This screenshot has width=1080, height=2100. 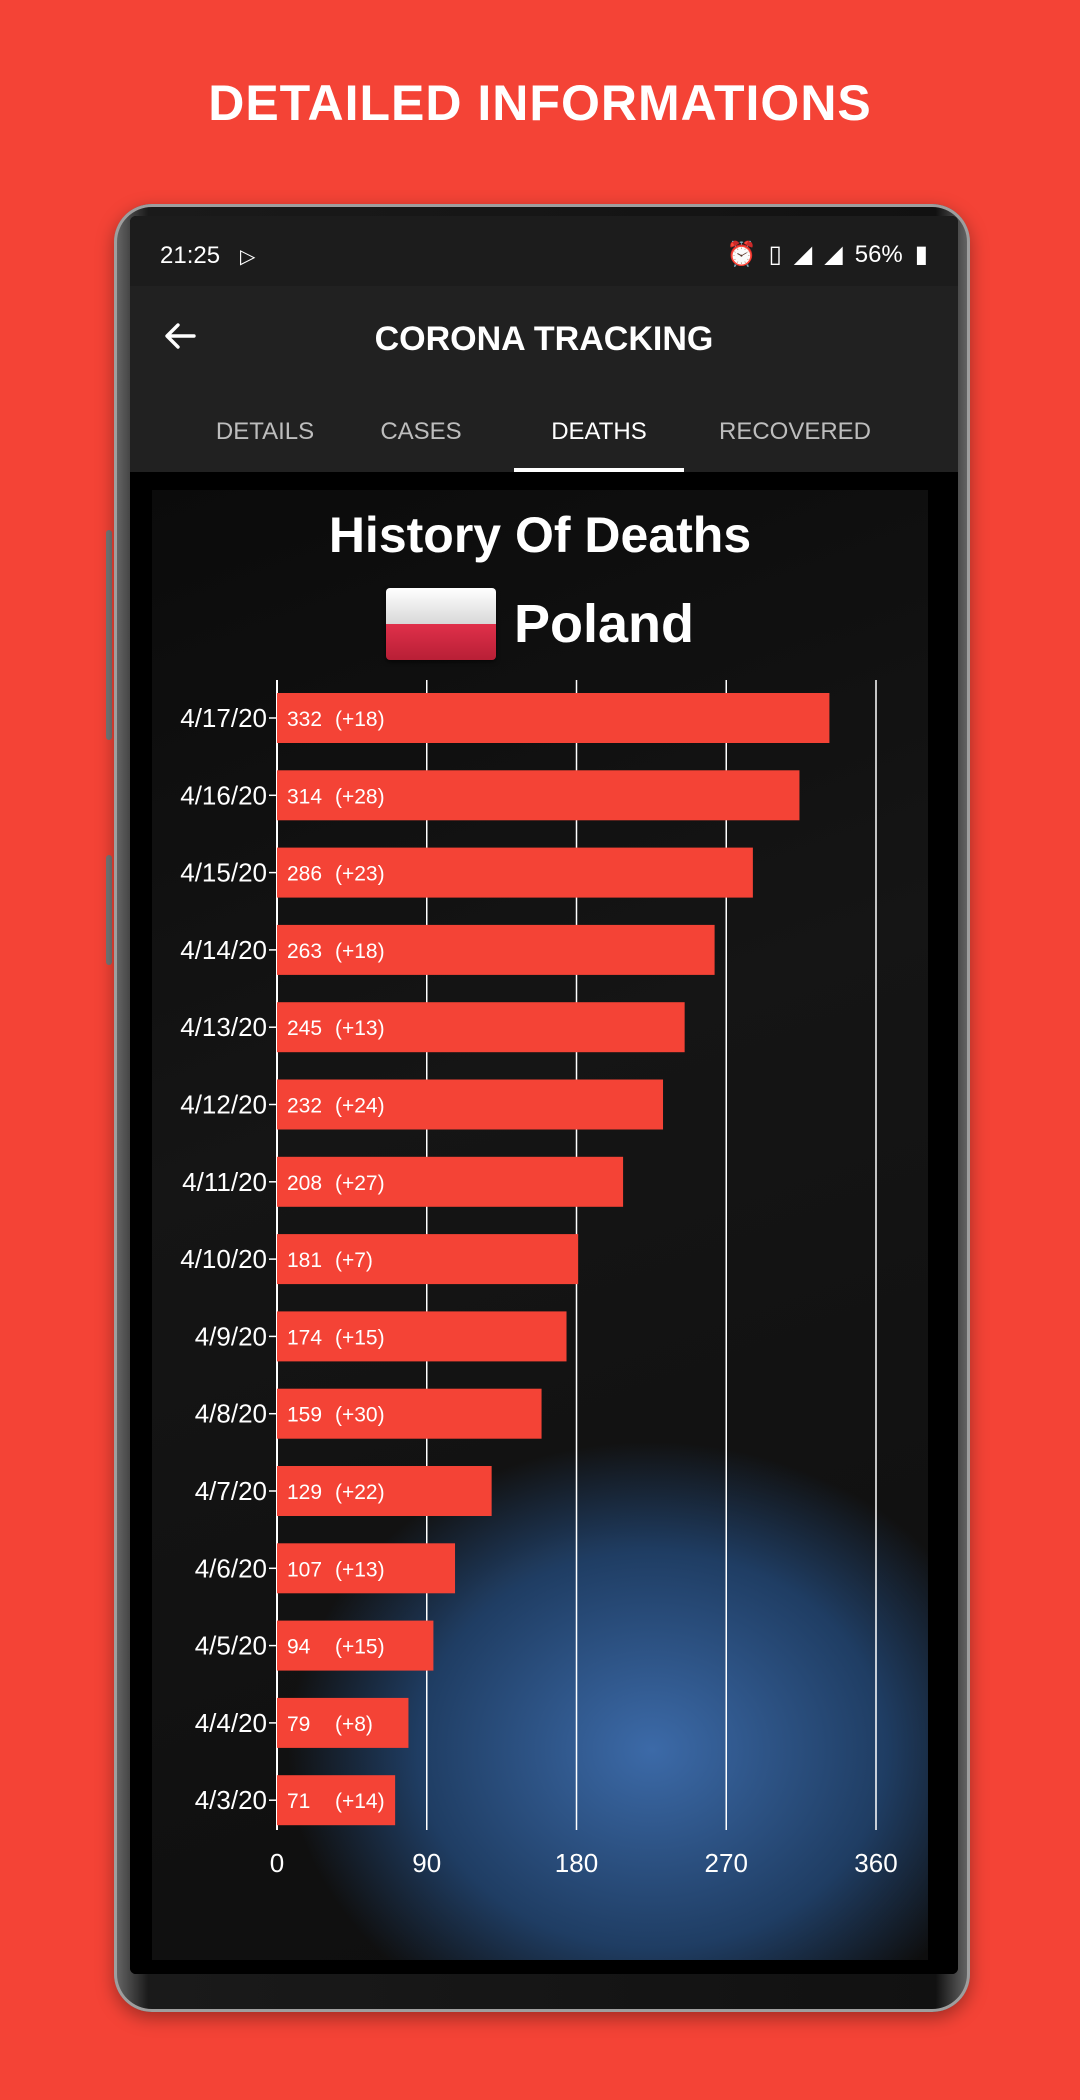 I want to click on x-tick-label: 270, so click(x=726, y=1863).